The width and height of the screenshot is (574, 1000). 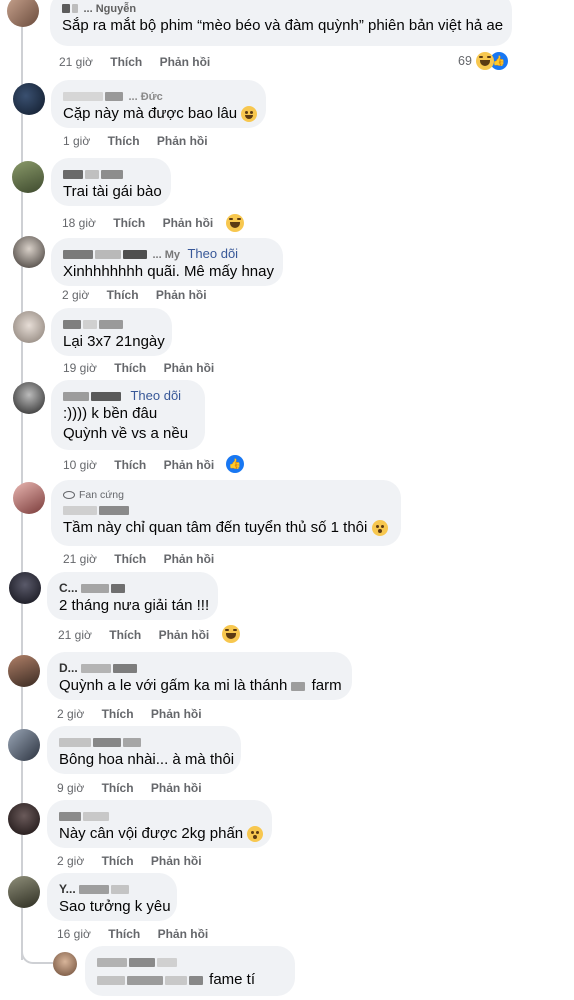 I want to click on comment-actions: 16 giờ Thích Phản hồi, so click(x=139, y=934).